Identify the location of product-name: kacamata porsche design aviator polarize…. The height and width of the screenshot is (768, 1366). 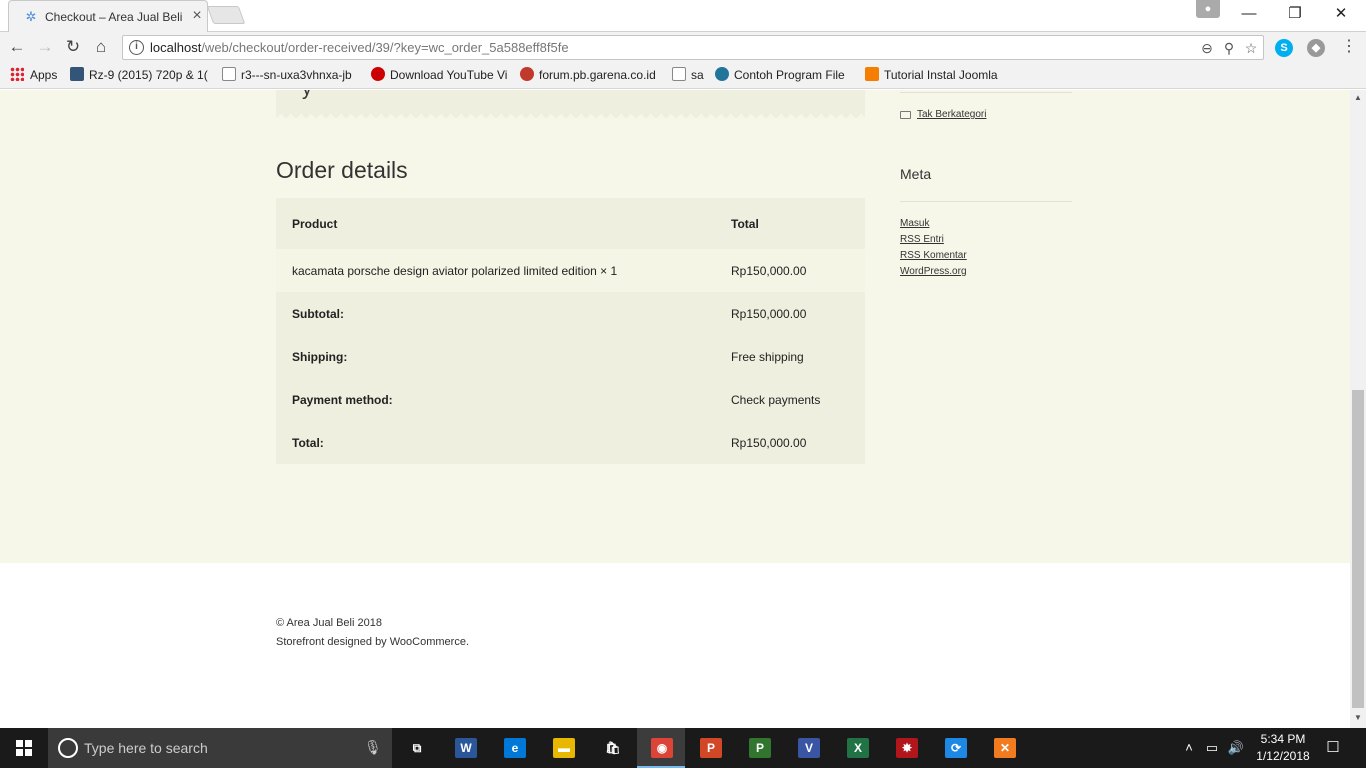
(454, 270).